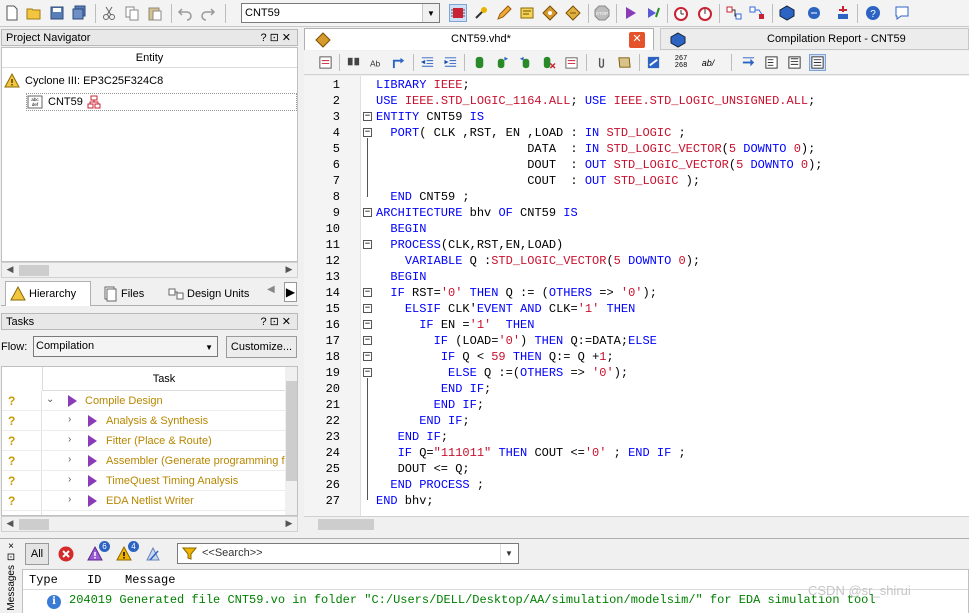  Describe the element at coordinates (794, 62) in the screenshot. I see `full-view-icon` at that location.